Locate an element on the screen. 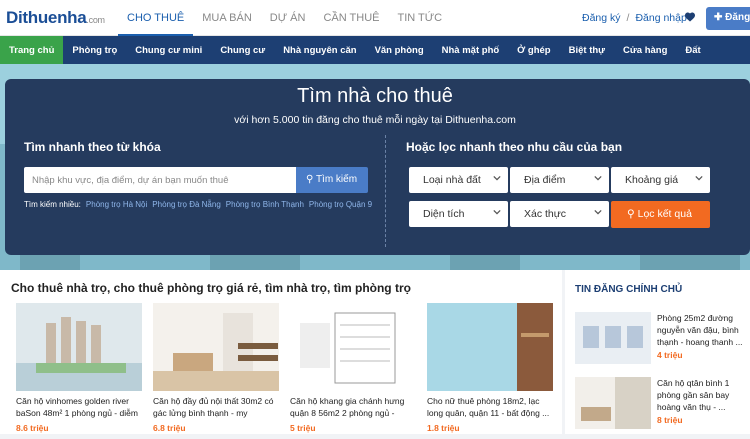 This screenshot has width=750, height=439. keyword-heading: Tìm nhanh theo từ khóa is located at coordinates (92, 147).